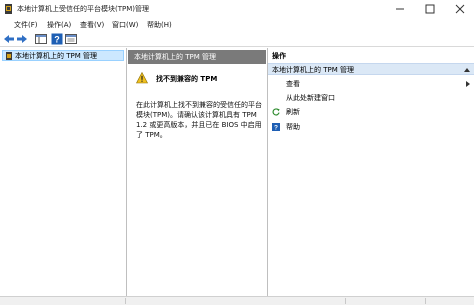 The width and height of the screenshot is (474, 305). I want to click on console-tree-icon, so click(41, 39).